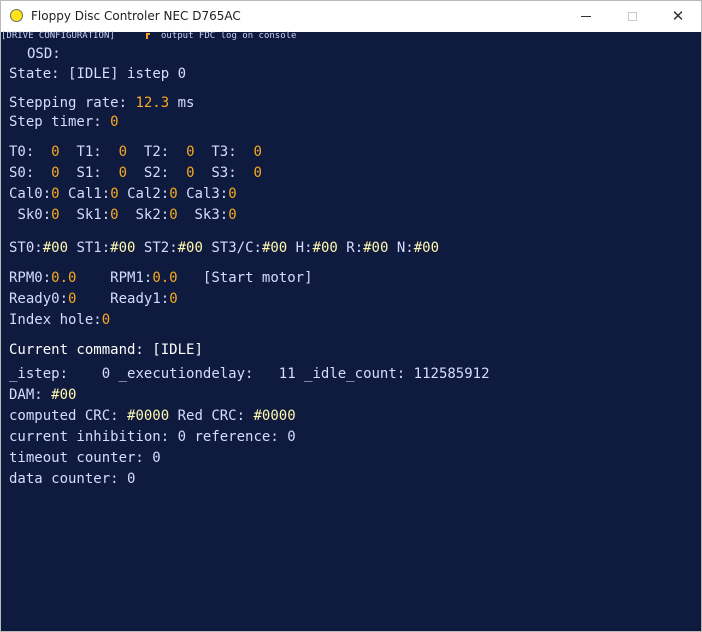 The width and height of the screenshot is (702, 632). What do you see at coordinates (236, 437) in the screenshot?
I see `reference-label: reference:` at bounding box center [236, 437].